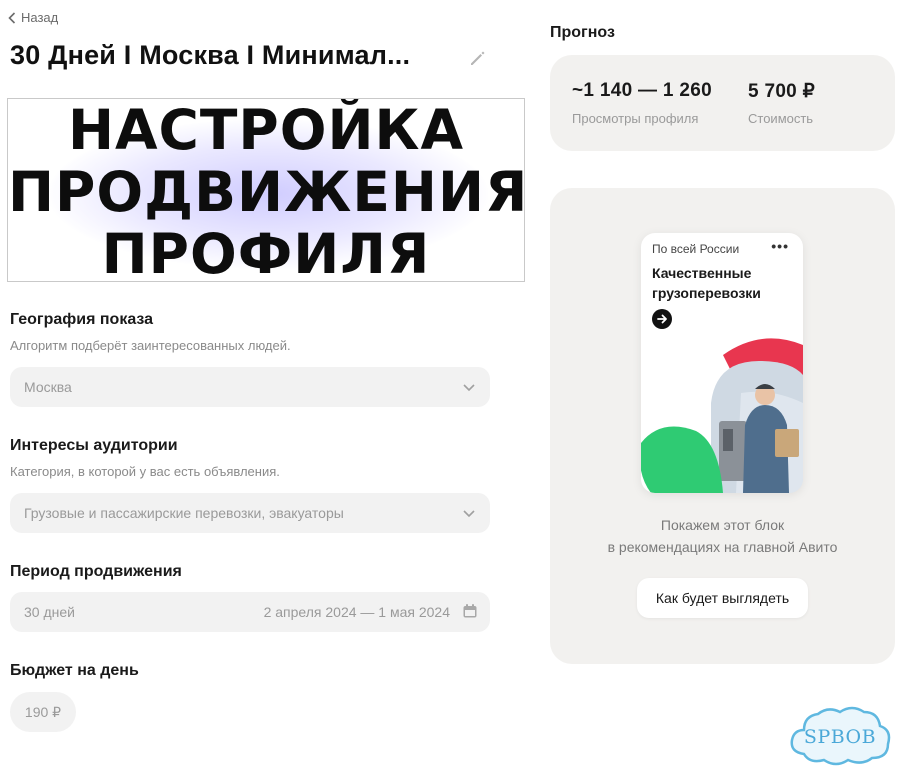 This screenshot has width=897, height=772. Describe the element at coordinates (722, 547) in the screenshot. I see `preview-caption-line-2: в рекомендациях на главной Авито` at that location.